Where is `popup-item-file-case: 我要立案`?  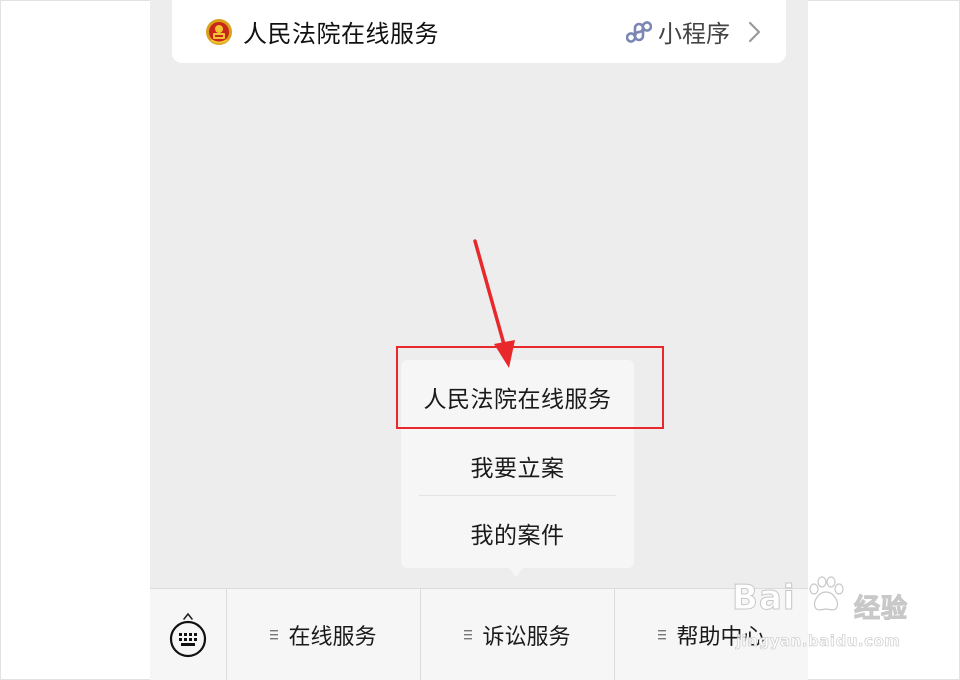
popup-item-file-case: 我要立案 is located at coordinates (517, 466).